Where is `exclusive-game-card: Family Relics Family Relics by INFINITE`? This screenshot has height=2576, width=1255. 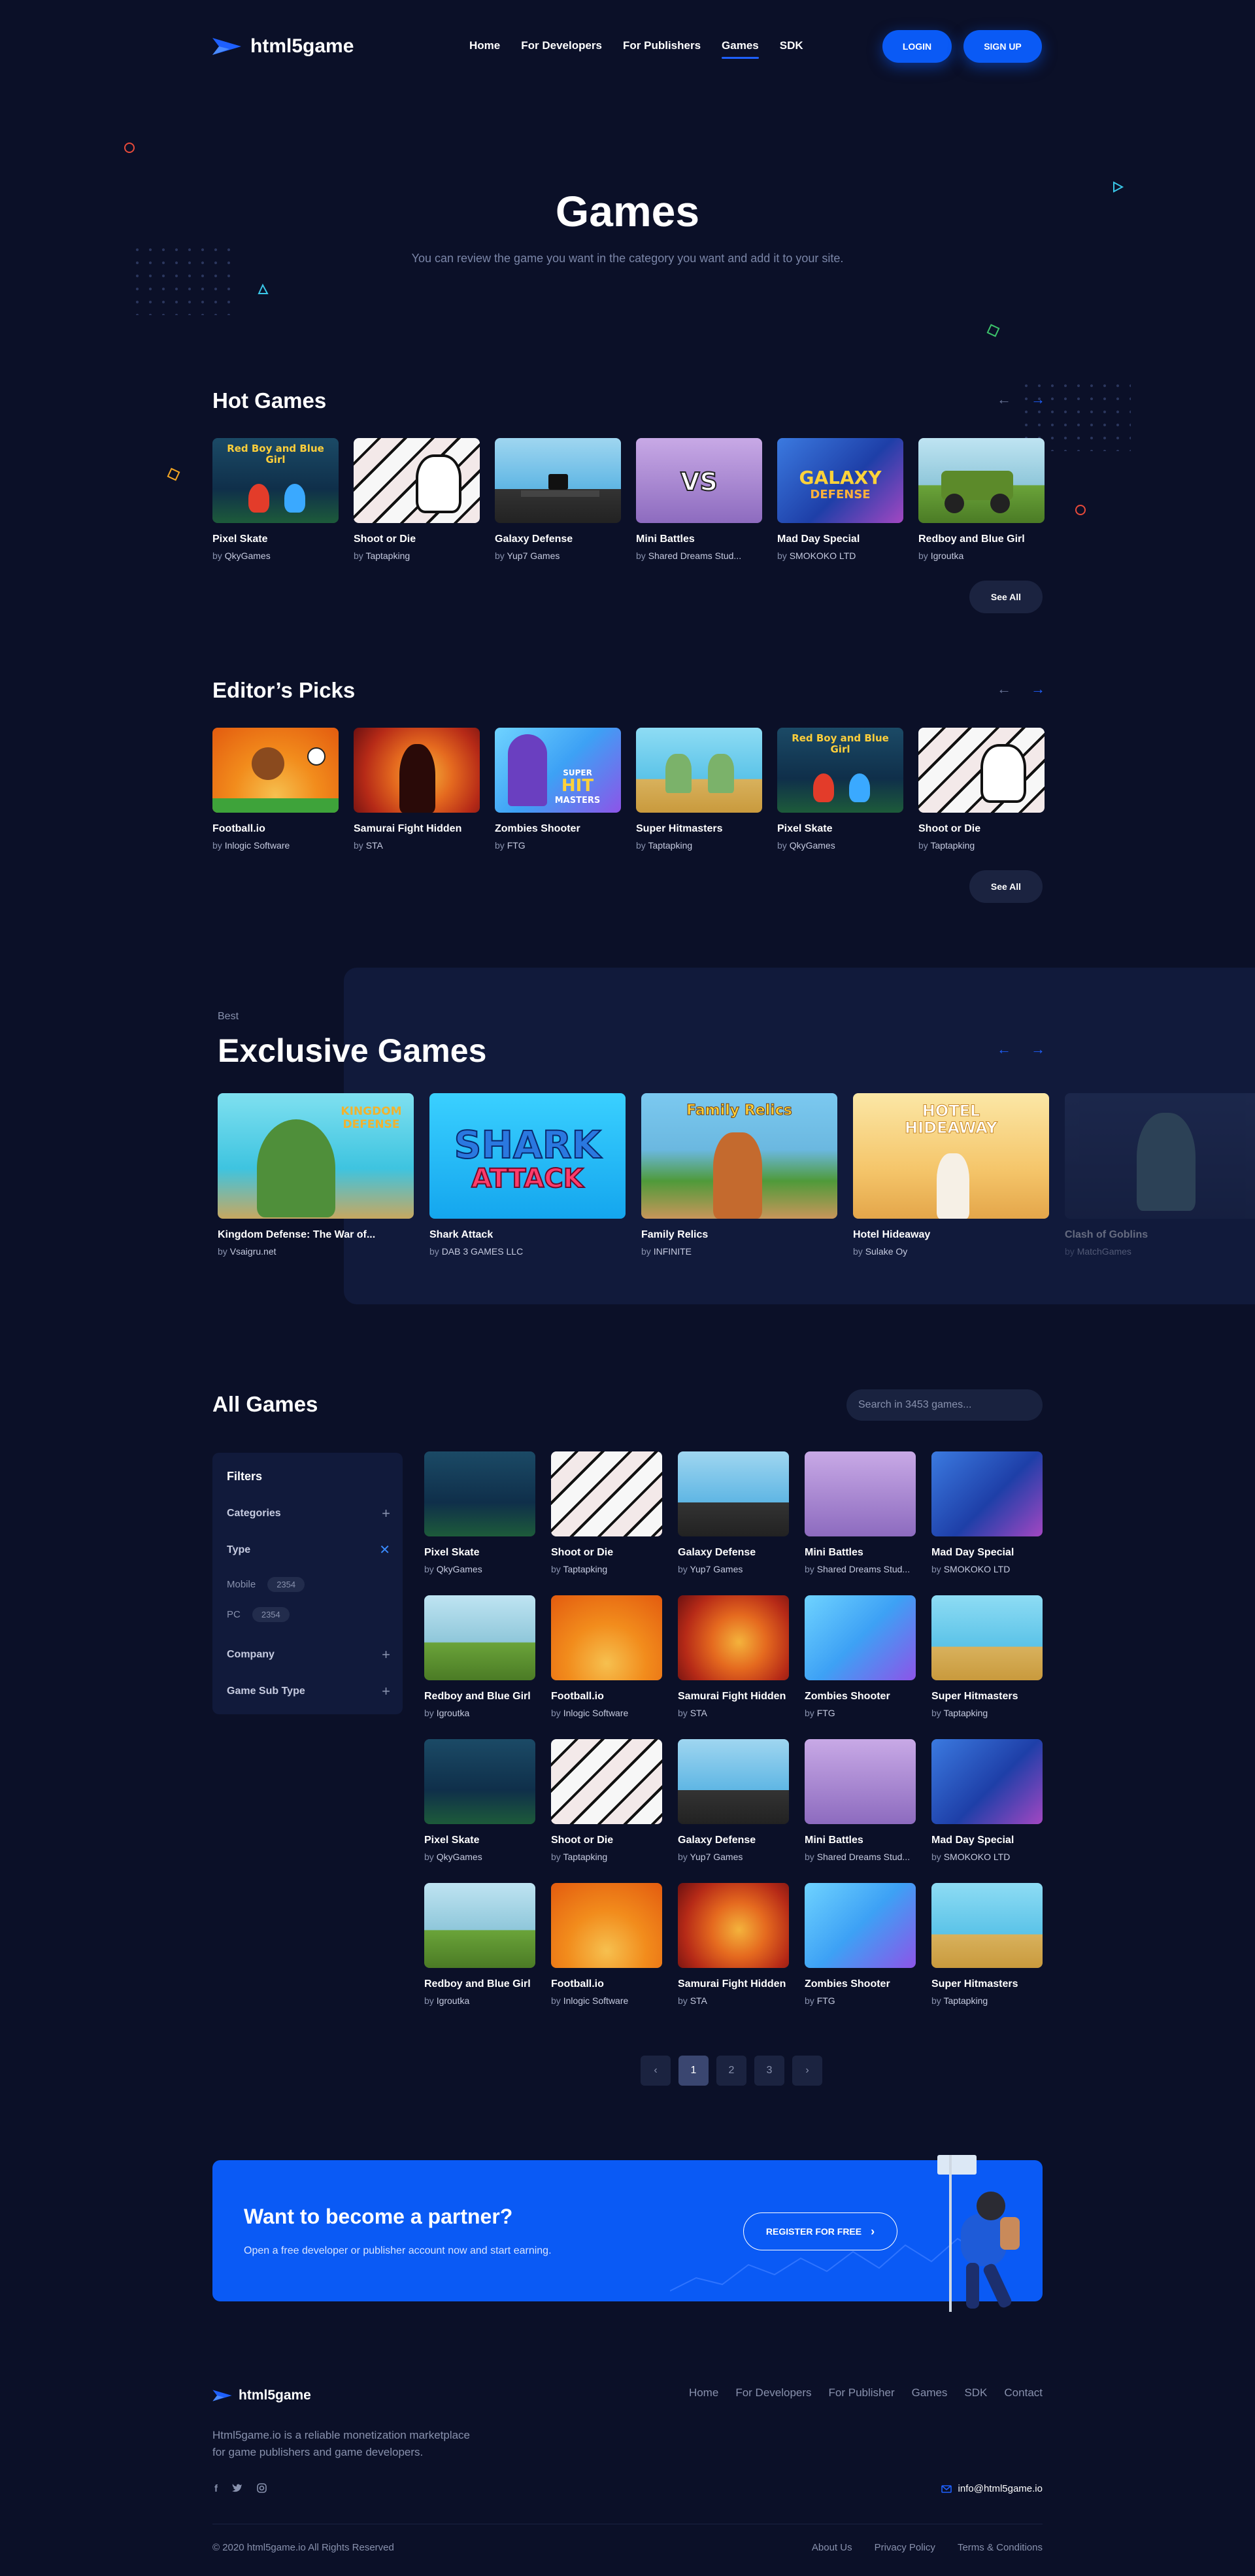 exclusive-game-card: Family Relics Family Relics by INFINITE is located at coordinates (739, 1175).